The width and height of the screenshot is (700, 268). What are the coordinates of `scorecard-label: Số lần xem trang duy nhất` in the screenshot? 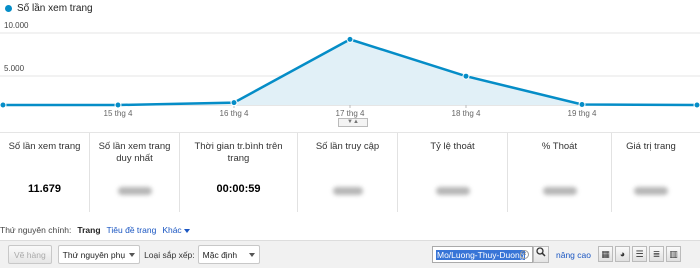 It's located at (134, 152).